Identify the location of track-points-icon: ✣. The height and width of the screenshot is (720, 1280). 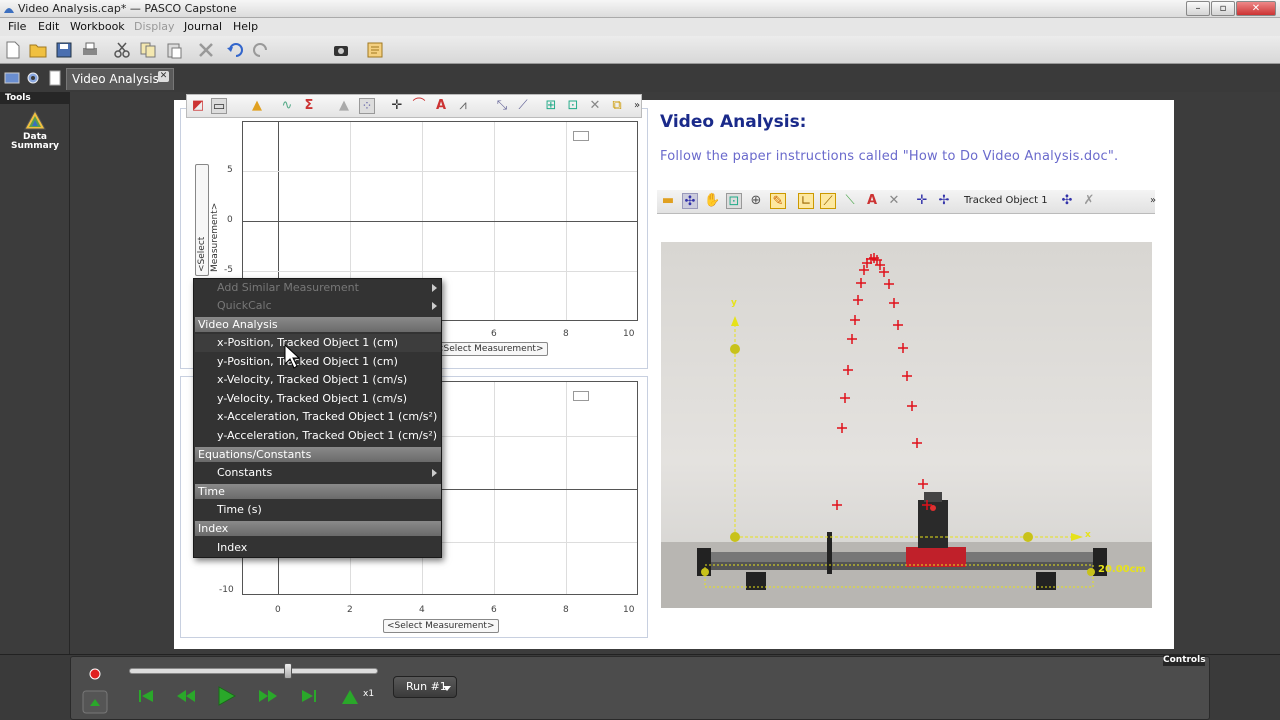
(690, 201).